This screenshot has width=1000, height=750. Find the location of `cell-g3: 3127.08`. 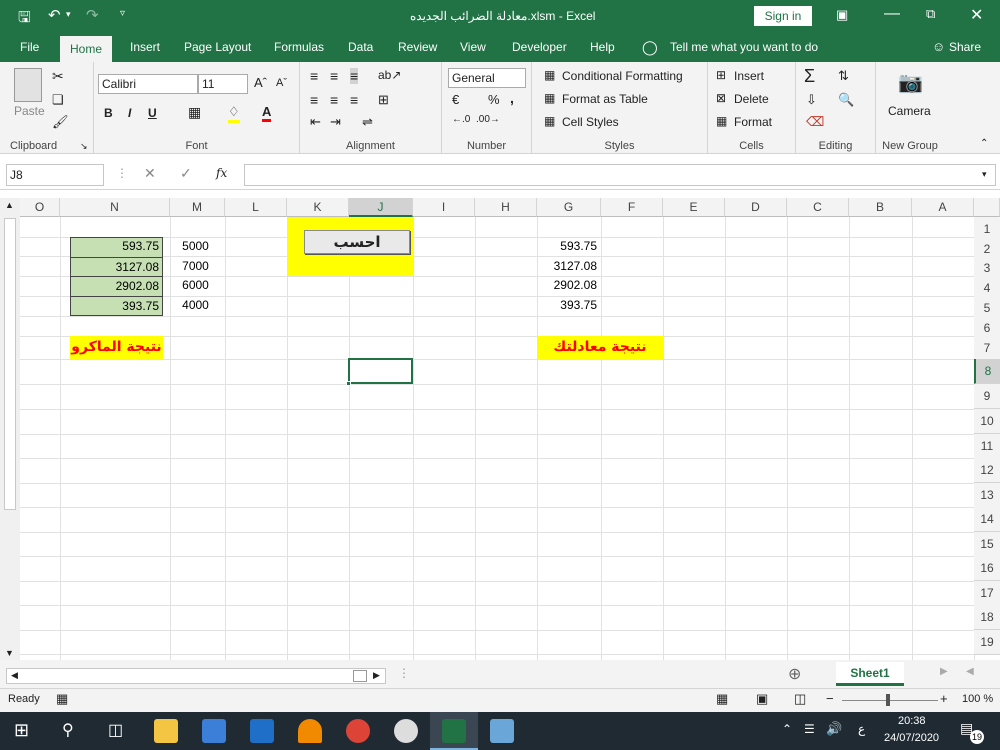

cell-g3: 3127.08 is located at coordinates (569, 266).